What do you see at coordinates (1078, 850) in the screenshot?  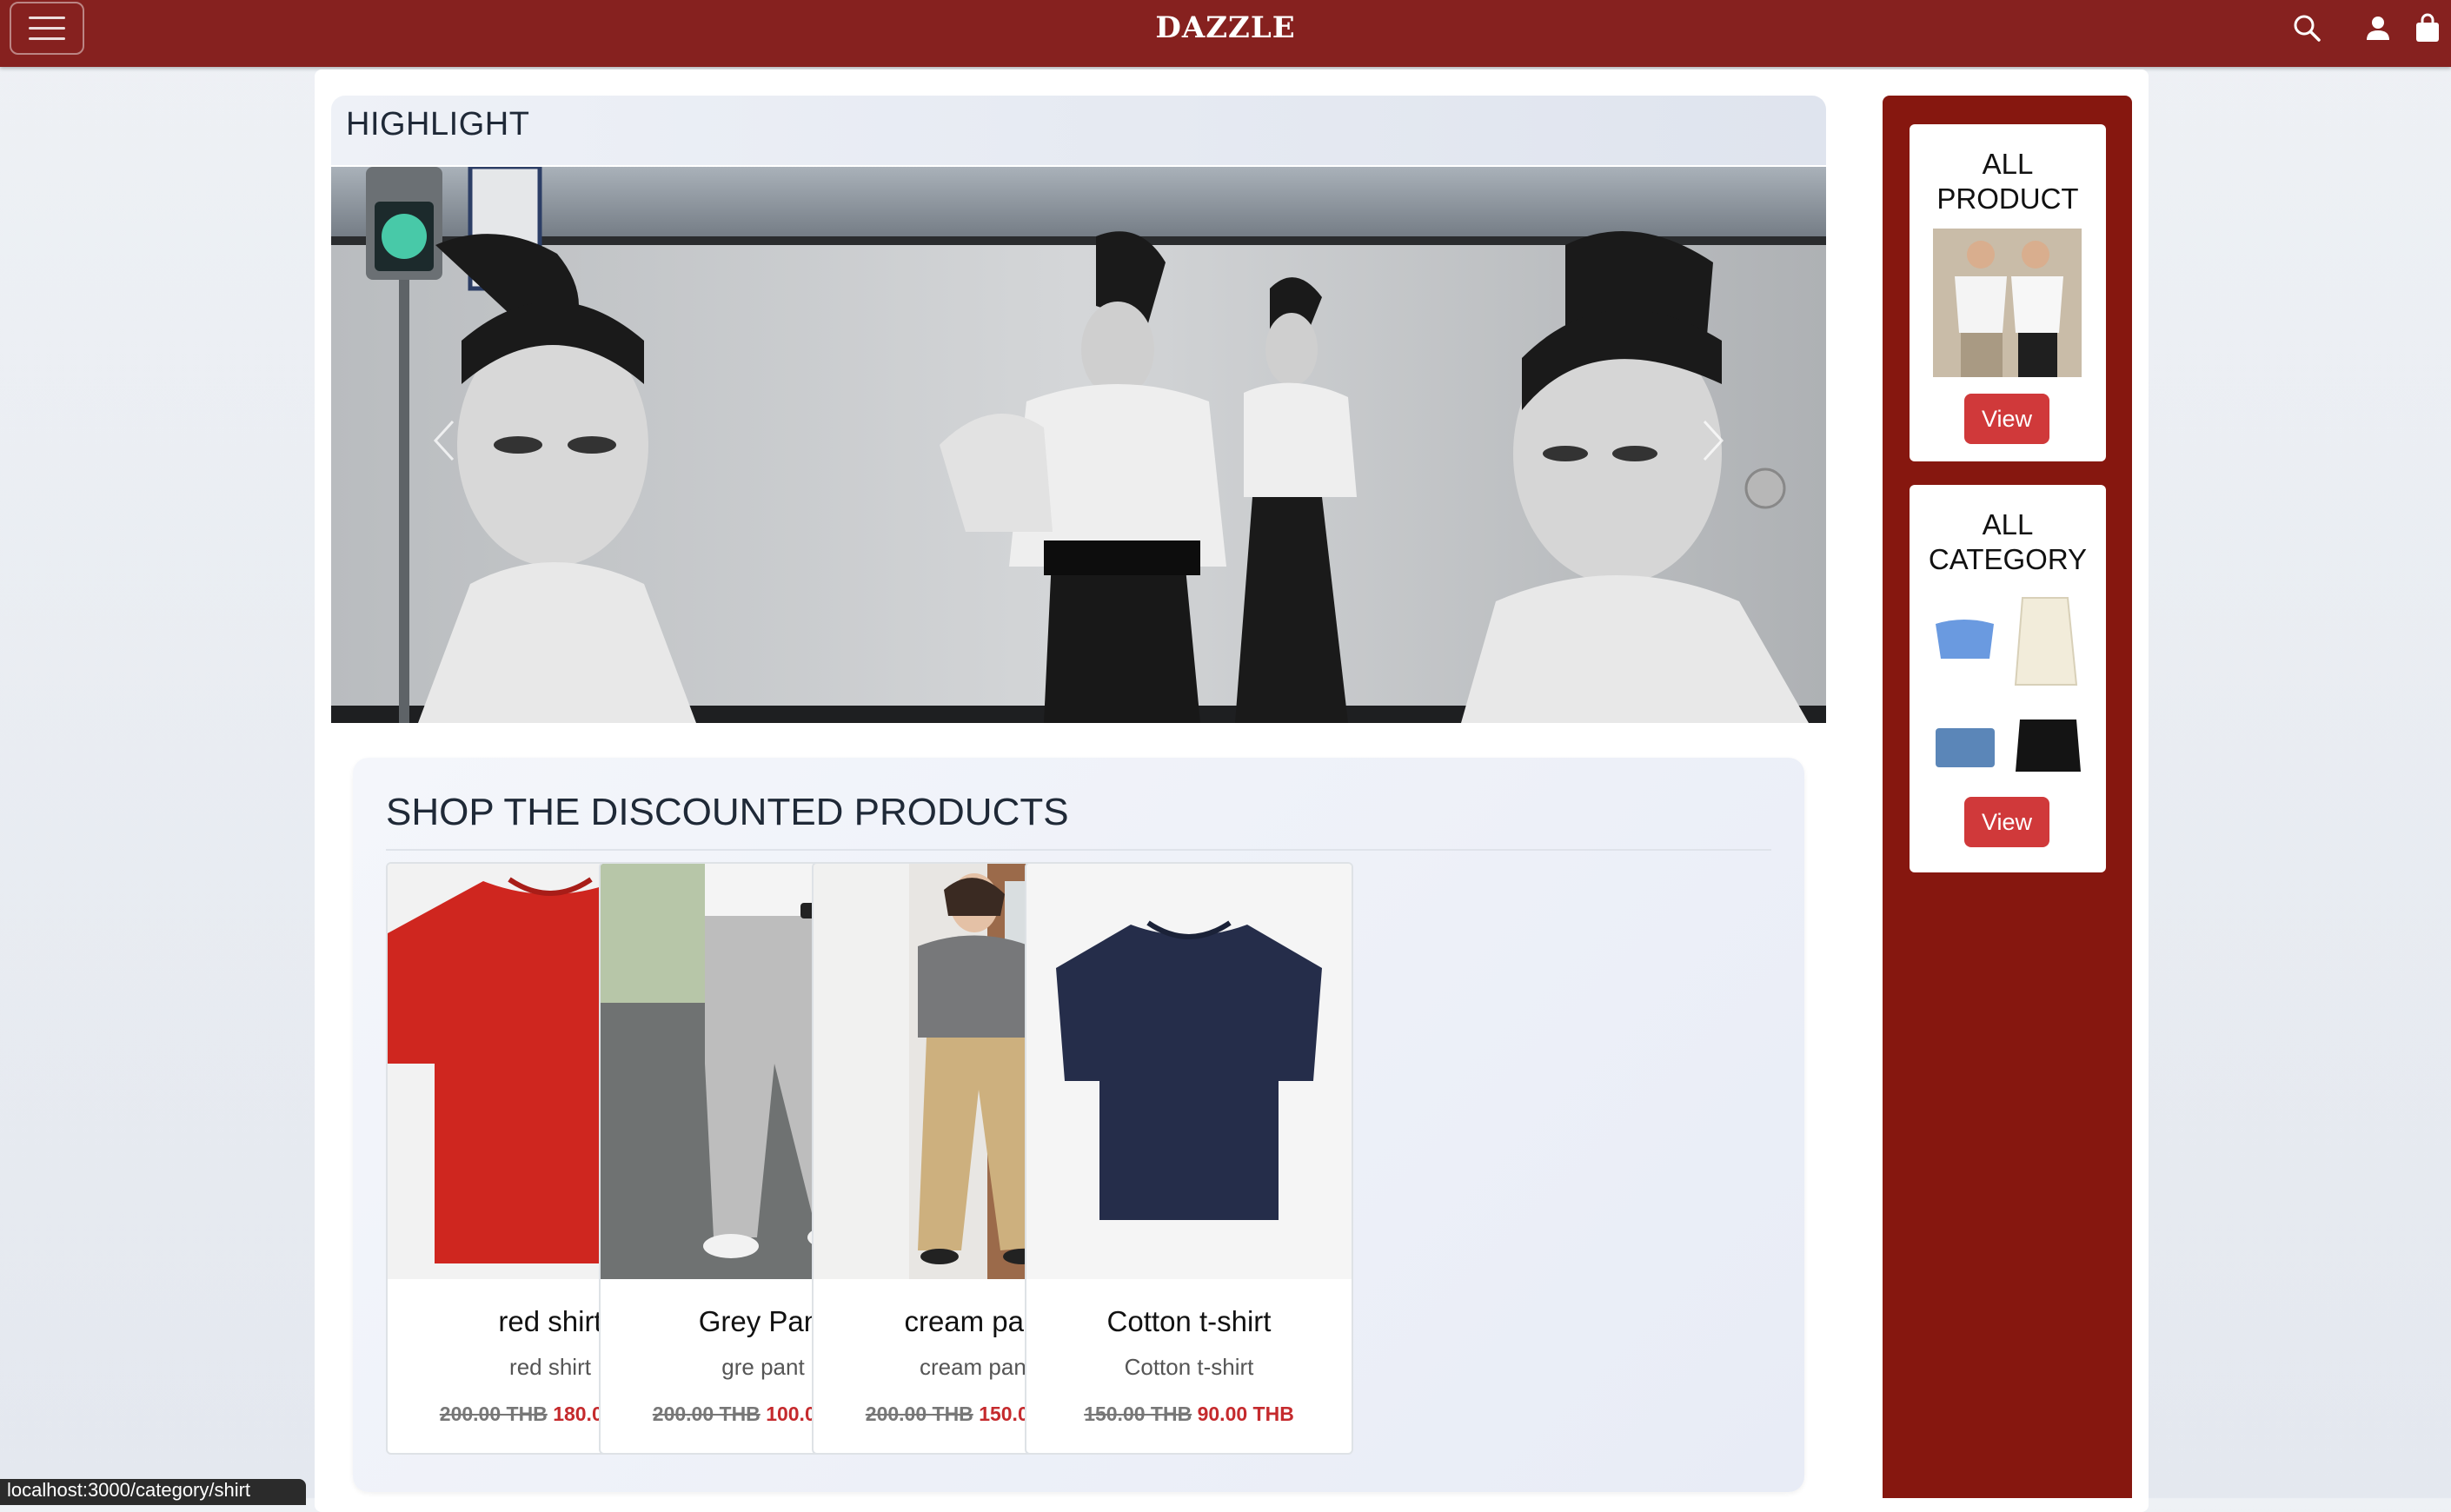 I see `divider` at bounding box center [1078, 850].